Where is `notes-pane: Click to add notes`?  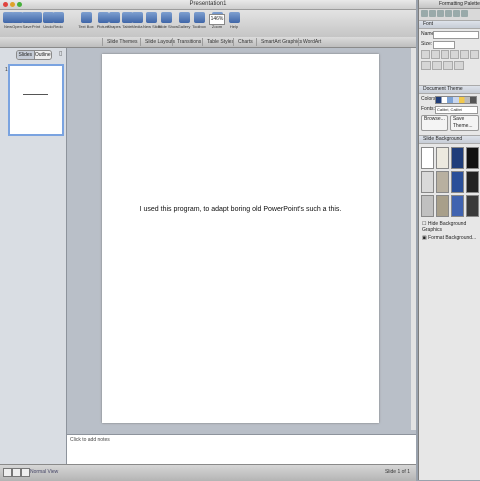
notes-pane: Click to add notes is located at coordinates (241, 449).